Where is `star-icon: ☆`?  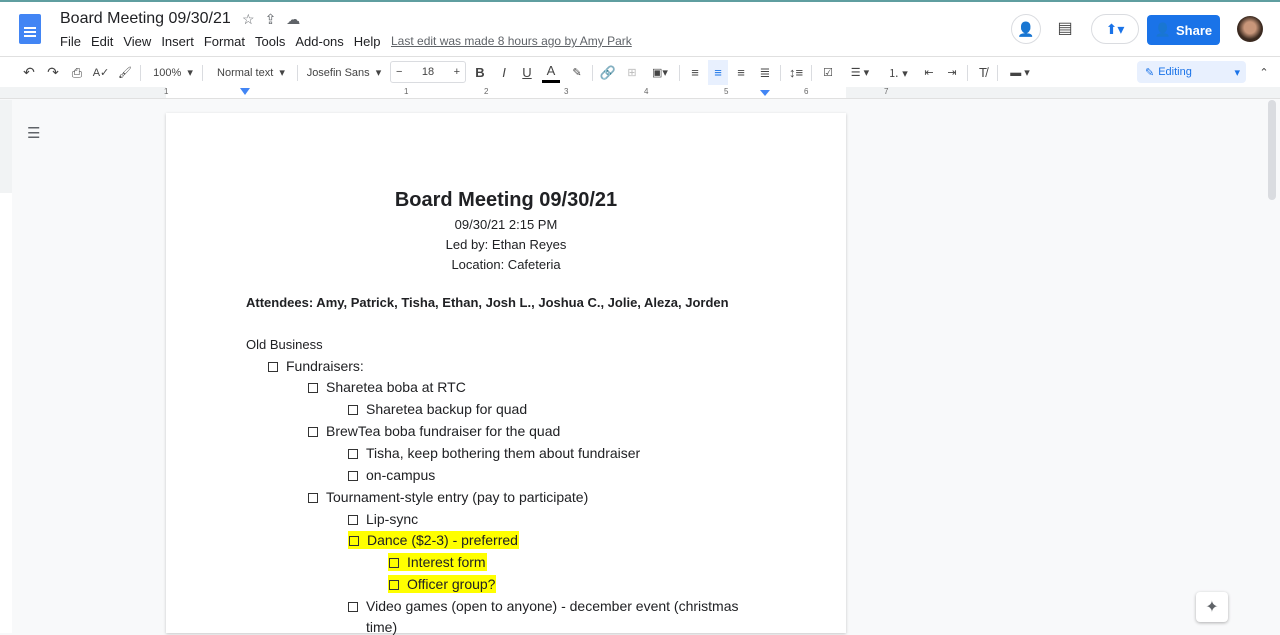 star-icon: ☆ is located at coordinates (253, 19).